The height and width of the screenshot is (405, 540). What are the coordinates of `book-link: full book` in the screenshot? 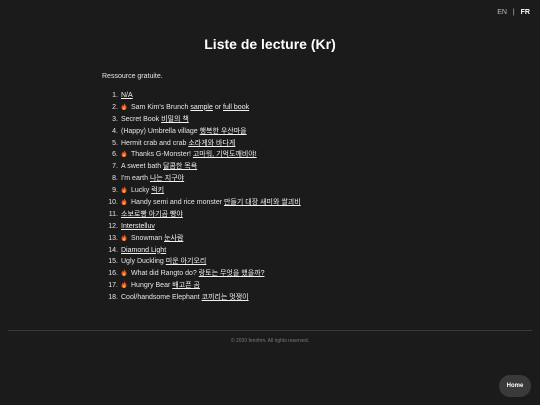 It's located at (236, 107).